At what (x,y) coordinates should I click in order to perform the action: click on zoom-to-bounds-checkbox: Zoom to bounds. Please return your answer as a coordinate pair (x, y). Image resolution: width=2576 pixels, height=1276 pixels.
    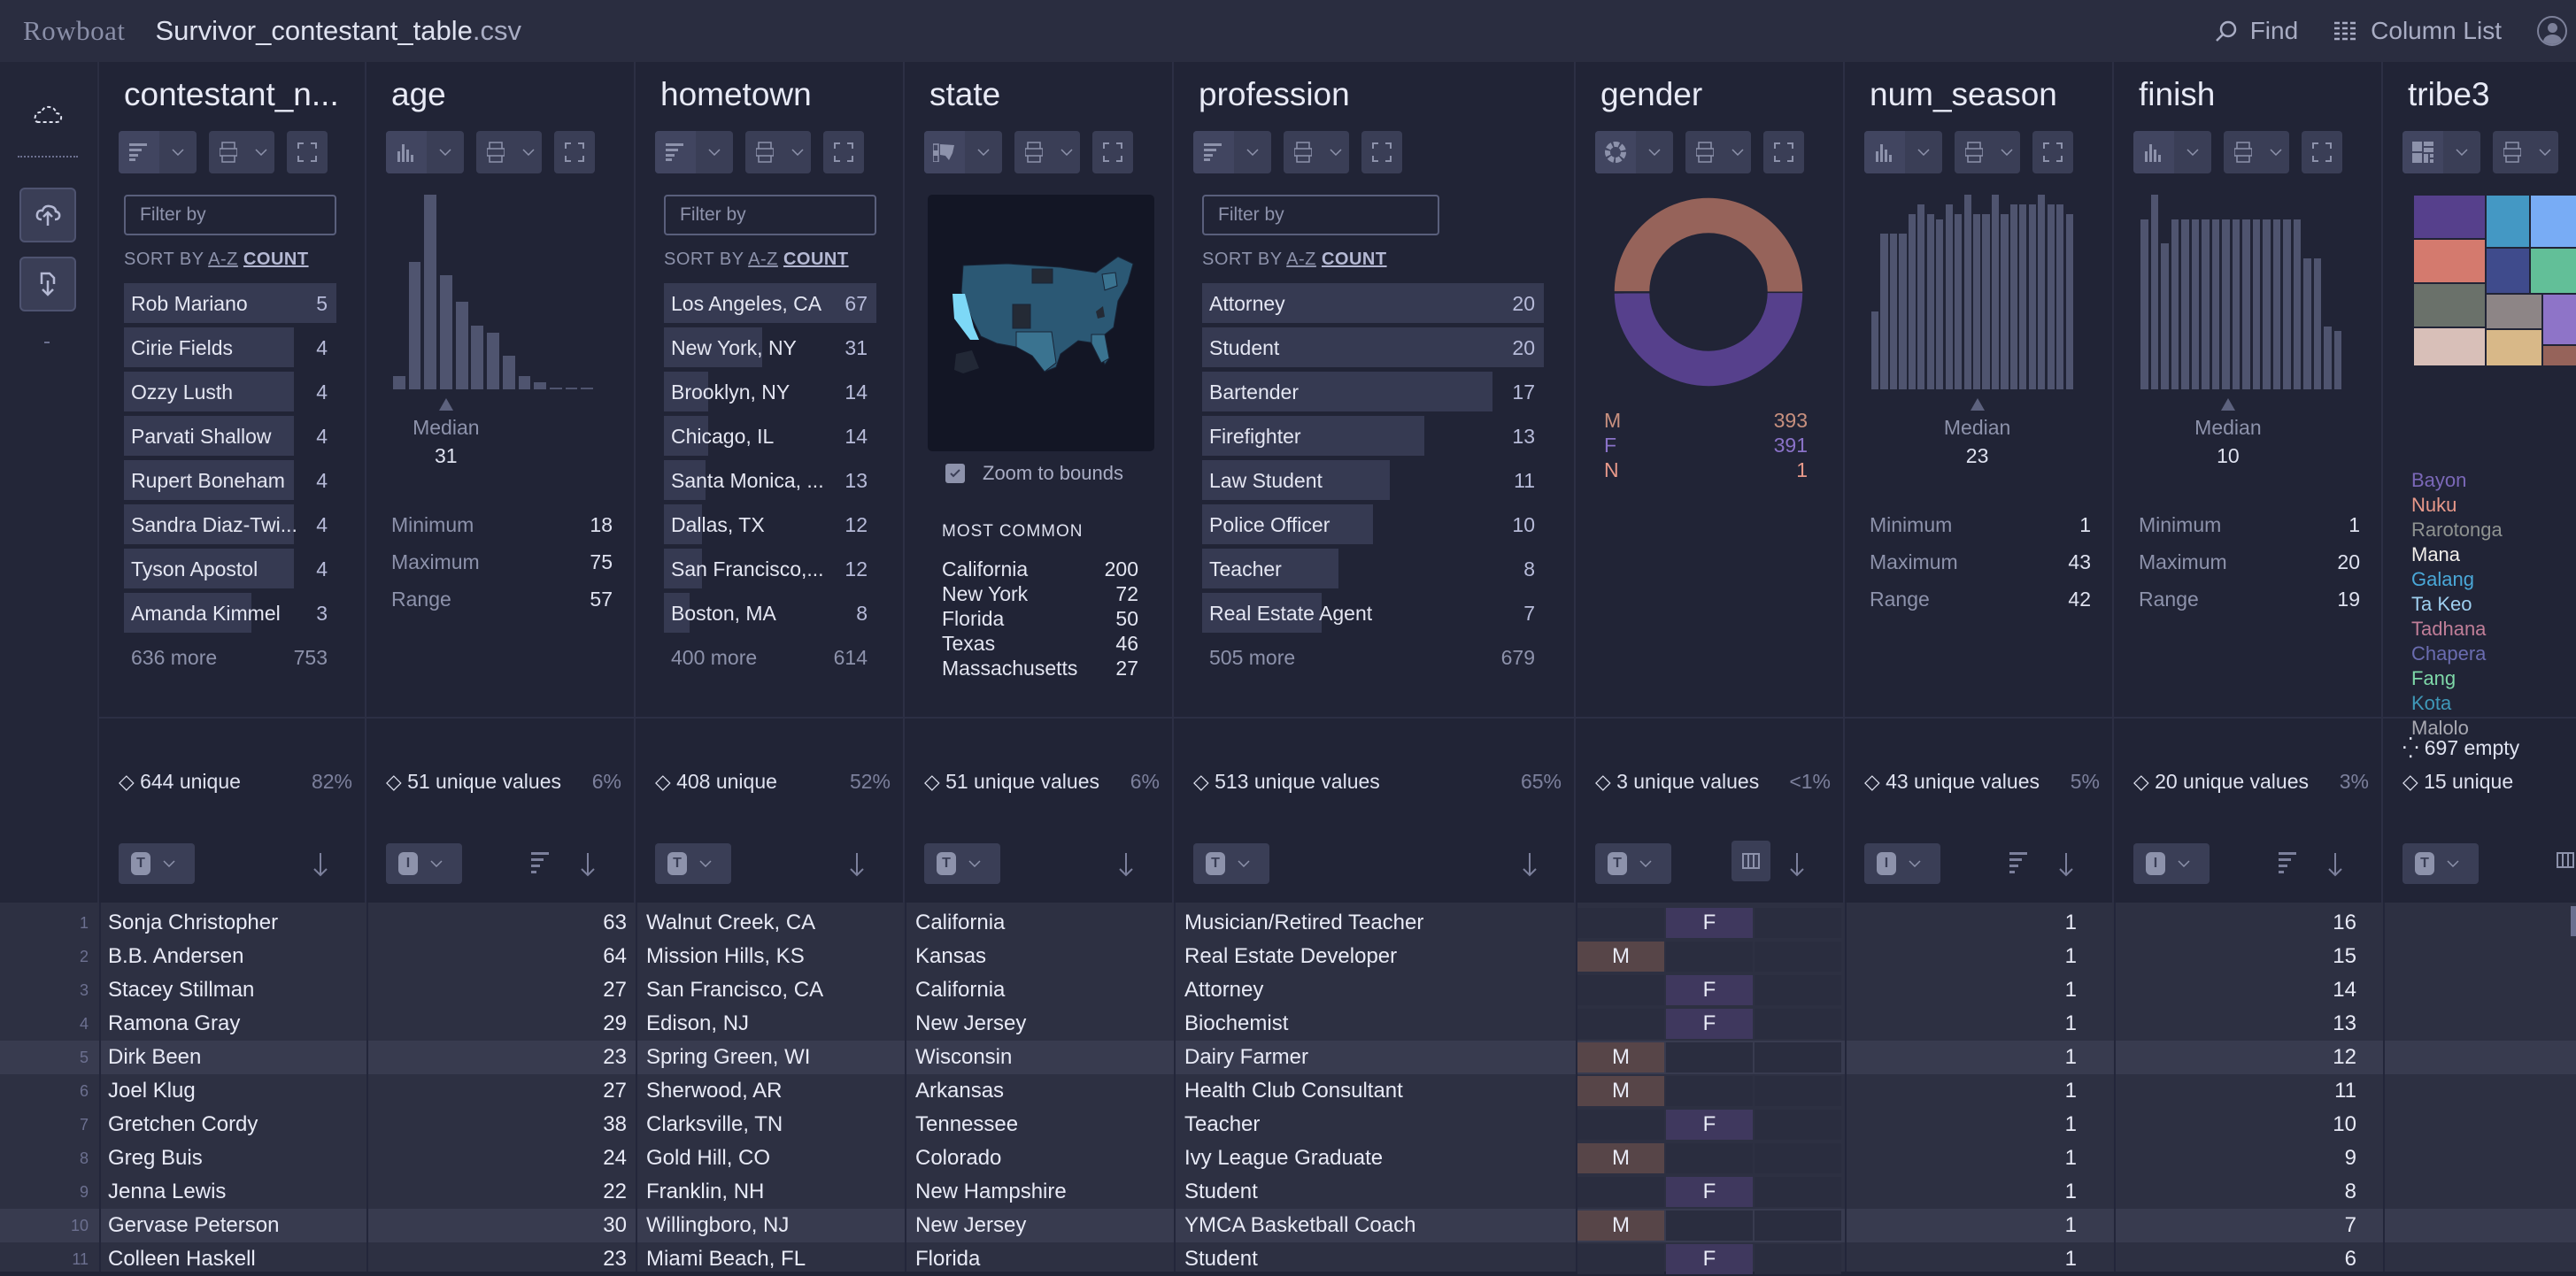
    Looking at the image, I should click on (1034, 473).